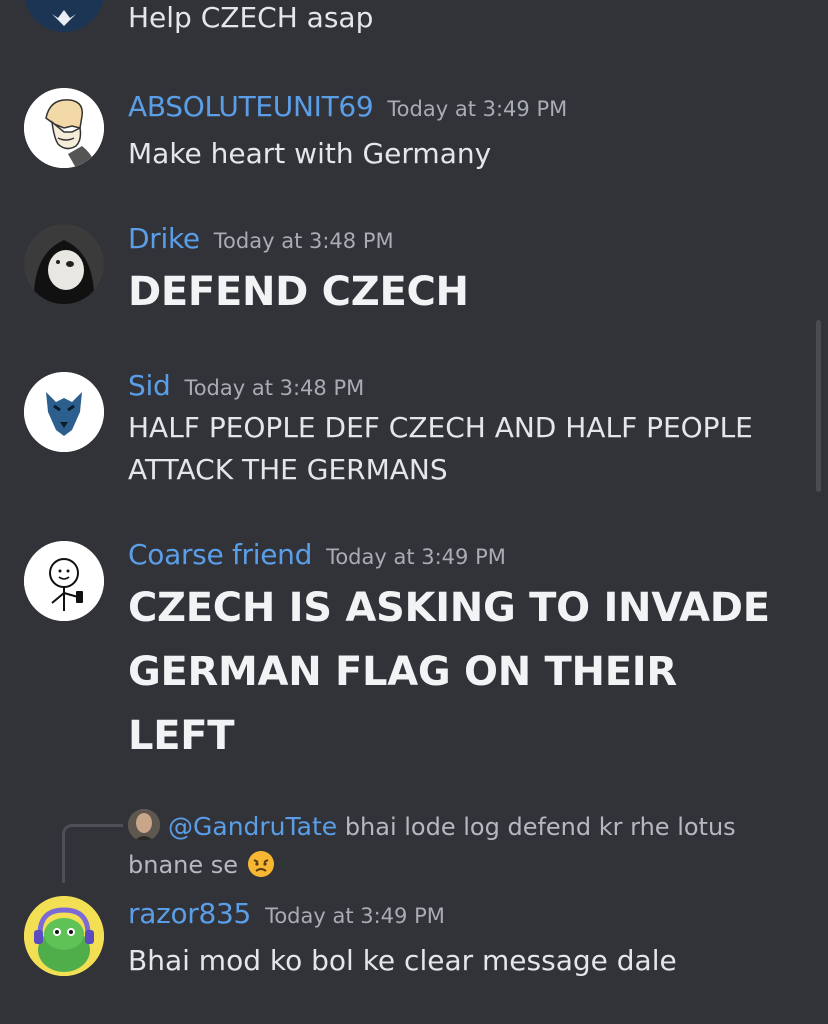  Describe the element at coordinates (310, 153) in the screenshot. I see `message-text: Make heart with Germany` at that location.